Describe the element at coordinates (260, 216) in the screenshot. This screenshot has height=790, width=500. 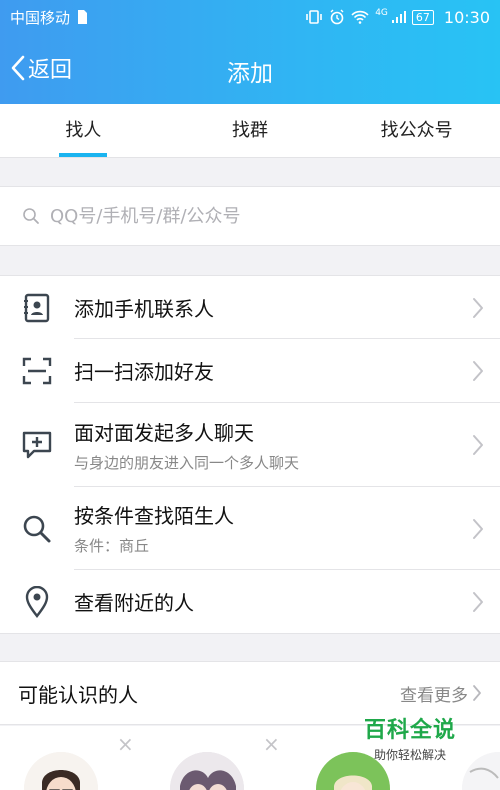
I see `search-input` at that location.